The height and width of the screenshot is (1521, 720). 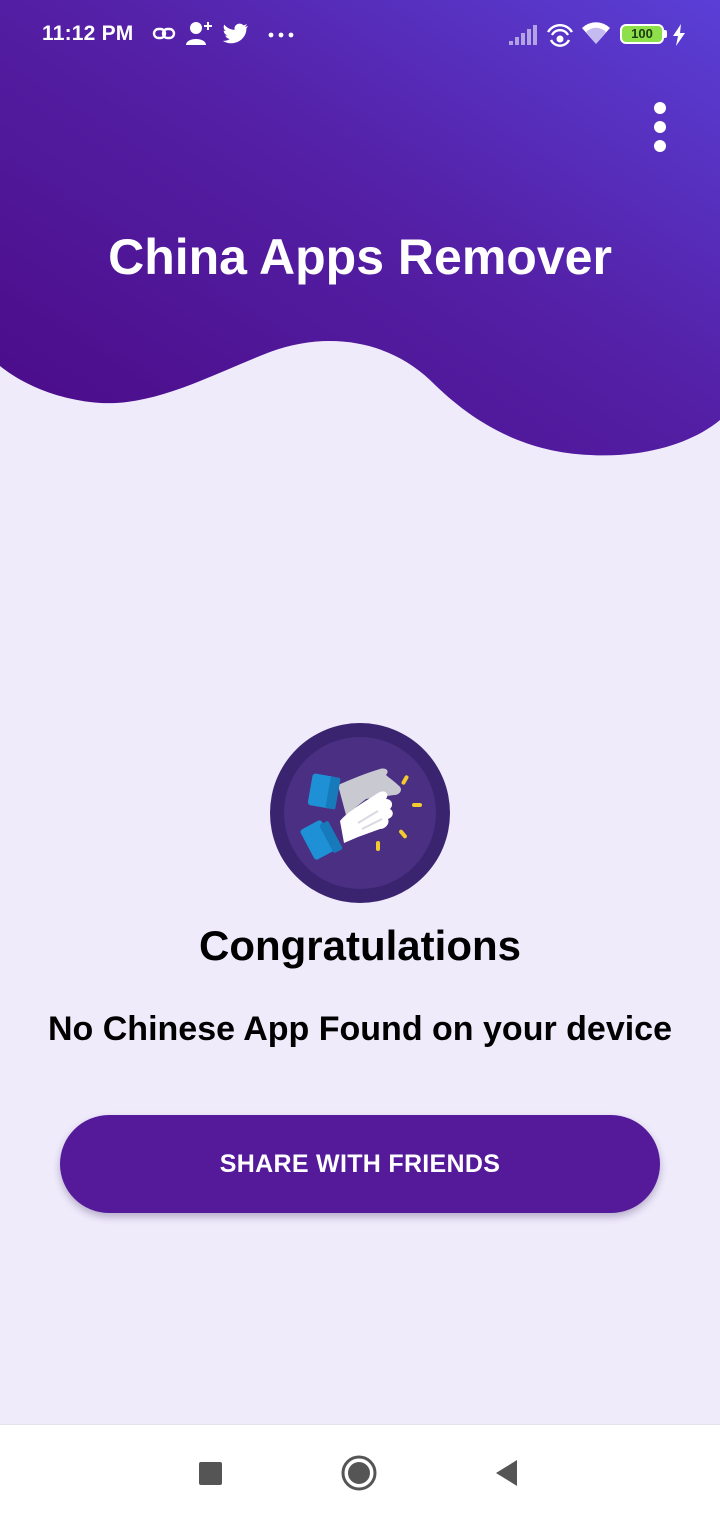 What do you see at coordinates (360, 945) in the screenshot?
I see `congratulations-heading: Congratulations` at bounding box center [360, 945].